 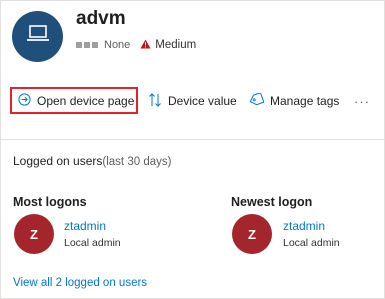 What do you see at coordinates (58, 161) in the screenshot?
I see `section-title-label: Logged on users` at bounding box center [58, 161].